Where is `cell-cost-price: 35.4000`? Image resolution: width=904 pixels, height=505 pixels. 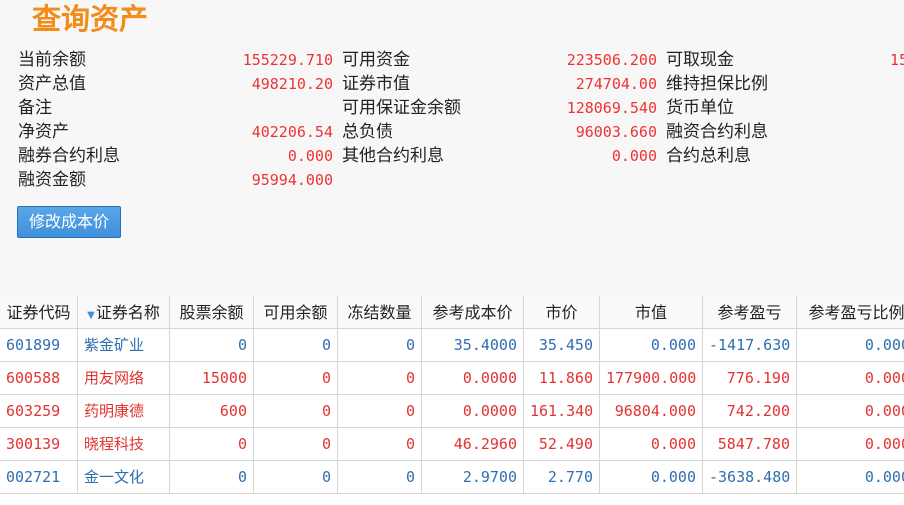 cell-cost-price: 35.4000 is located at coordinates (473, 345).